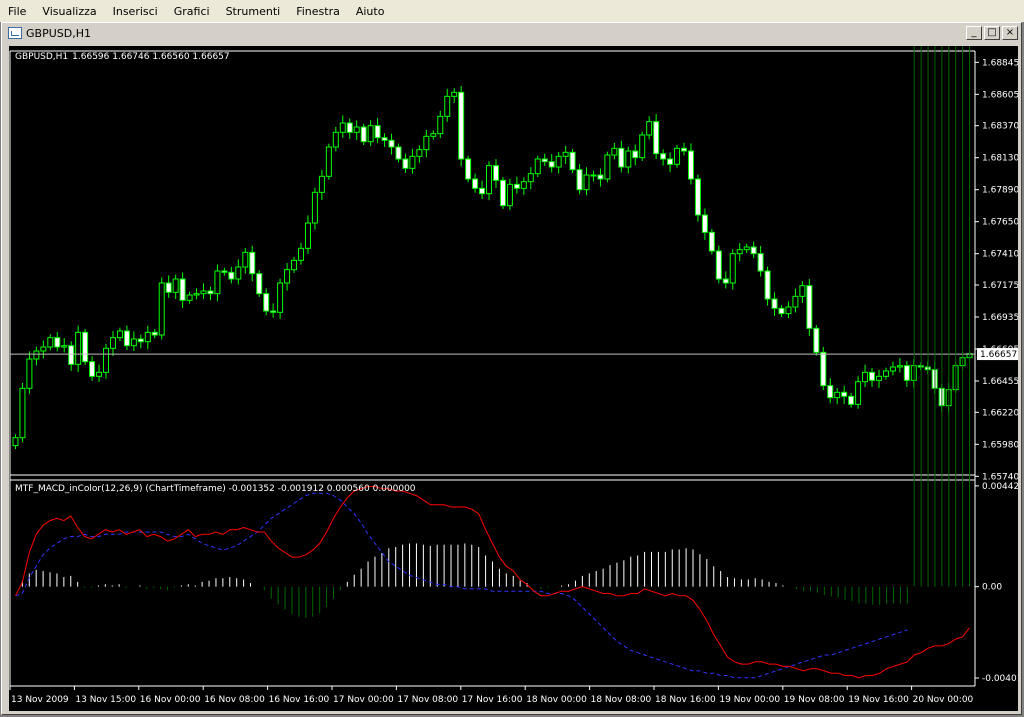 This screenshot has height=717, width=1024. Describe the element at coordinates (974, 33) in the screenshot. I see `minimize-button: _` at that location.